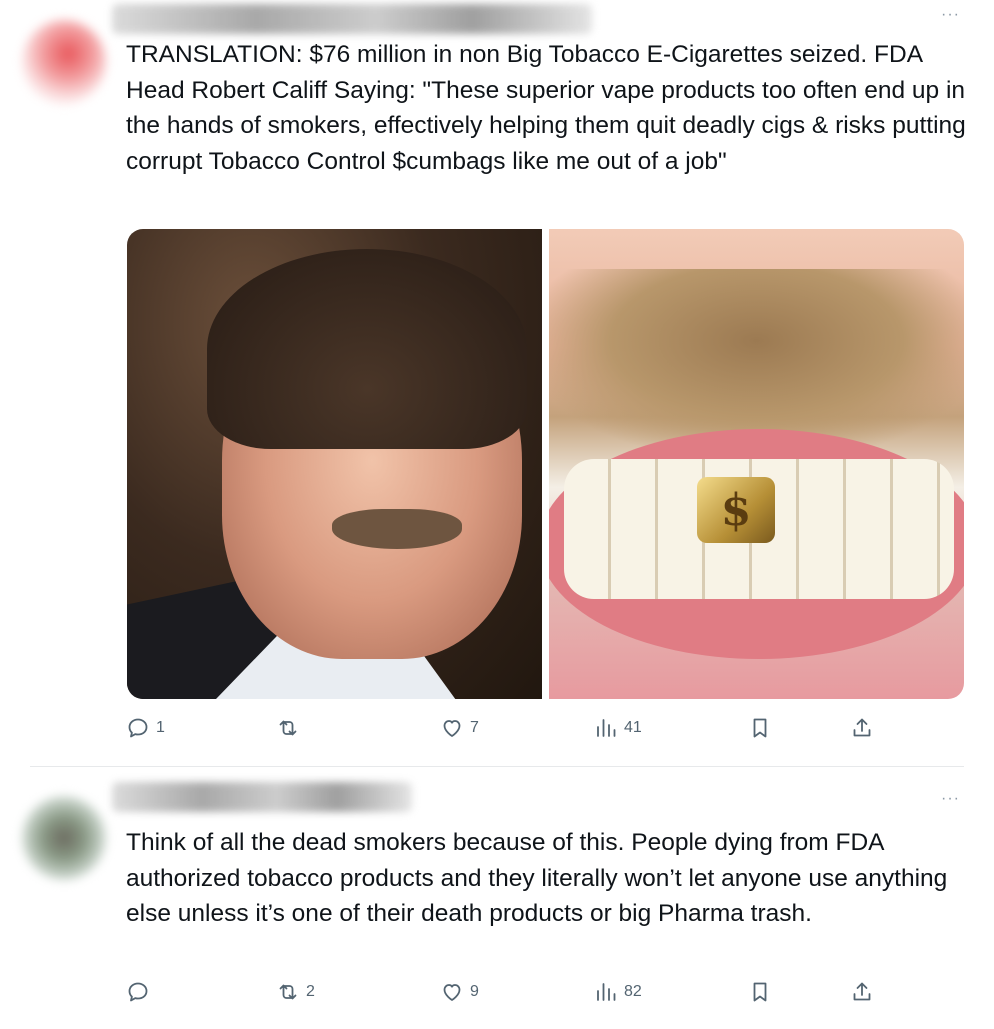 The image size is (994, 1029). Describe the element at coordinates (474, 727) in the screenshot. I see `like-count: 7` at that location.